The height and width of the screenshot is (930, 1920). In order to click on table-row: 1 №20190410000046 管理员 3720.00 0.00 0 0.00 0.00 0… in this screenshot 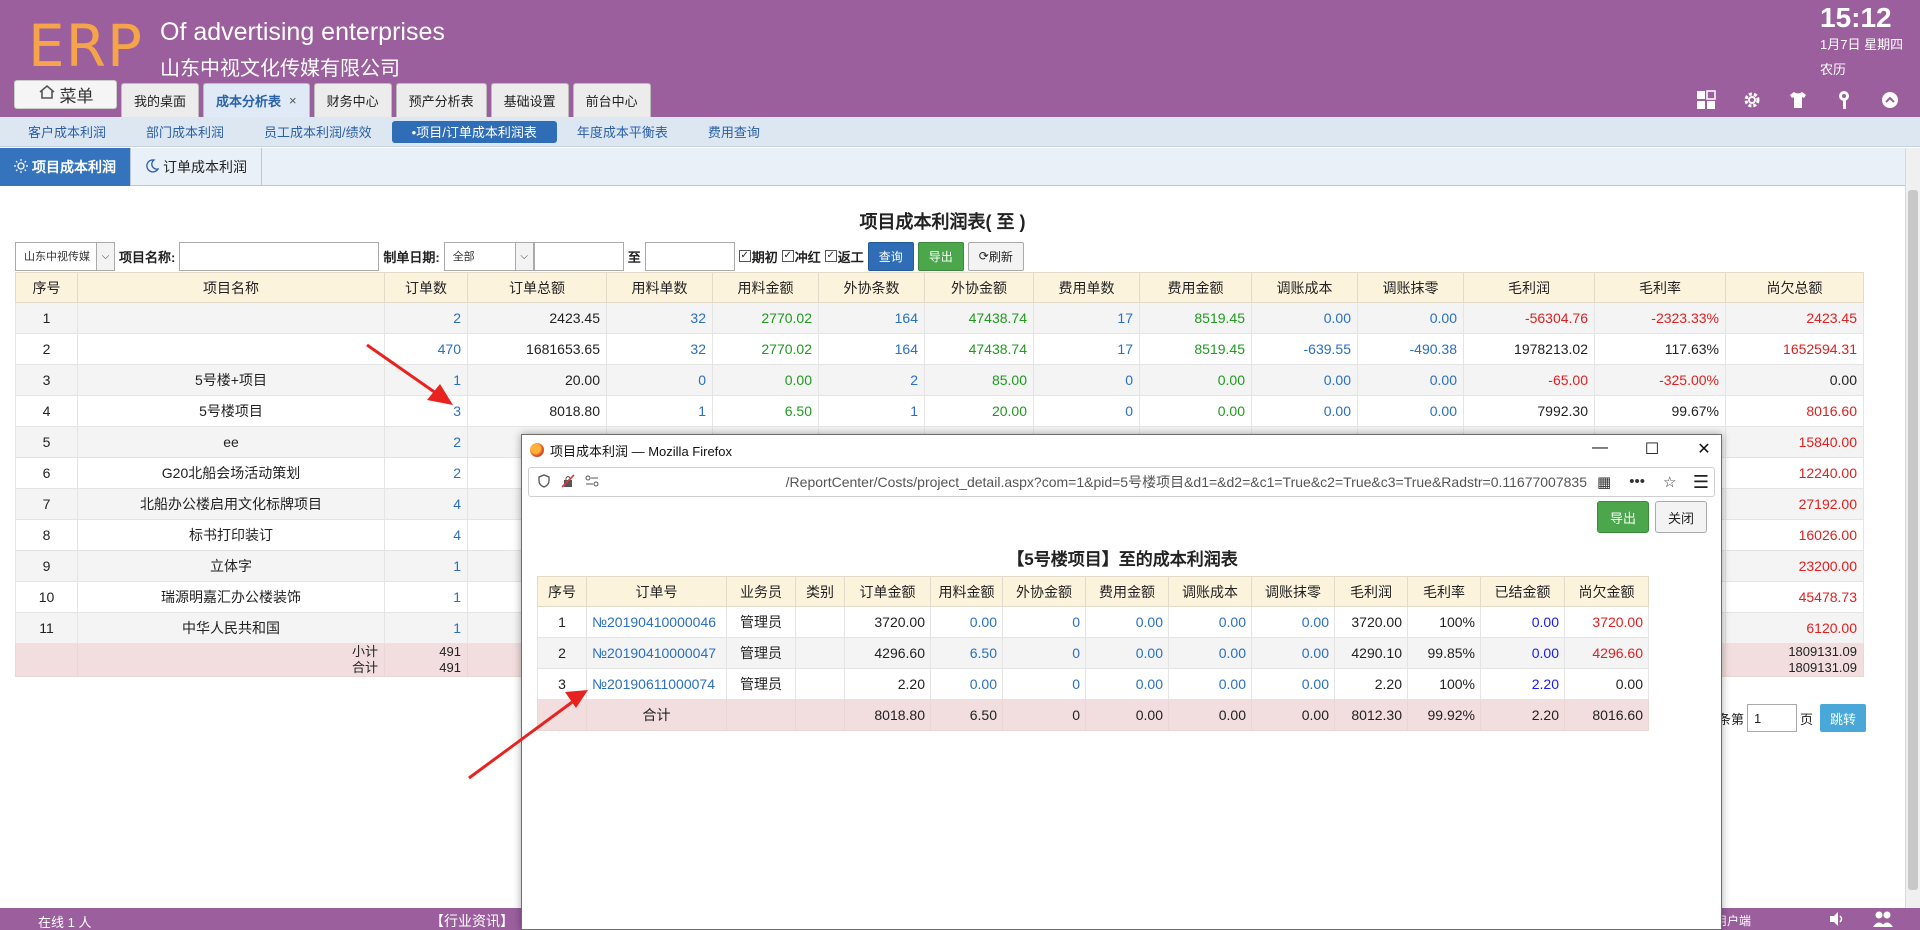, I will do `click(1093, 622)`.